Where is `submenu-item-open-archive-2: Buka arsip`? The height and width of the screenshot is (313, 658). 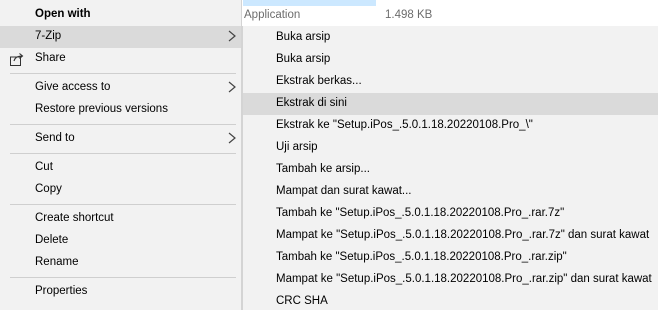
submenu-item-open-archive-2: Buka arsip is located at coordinates (450, 60).